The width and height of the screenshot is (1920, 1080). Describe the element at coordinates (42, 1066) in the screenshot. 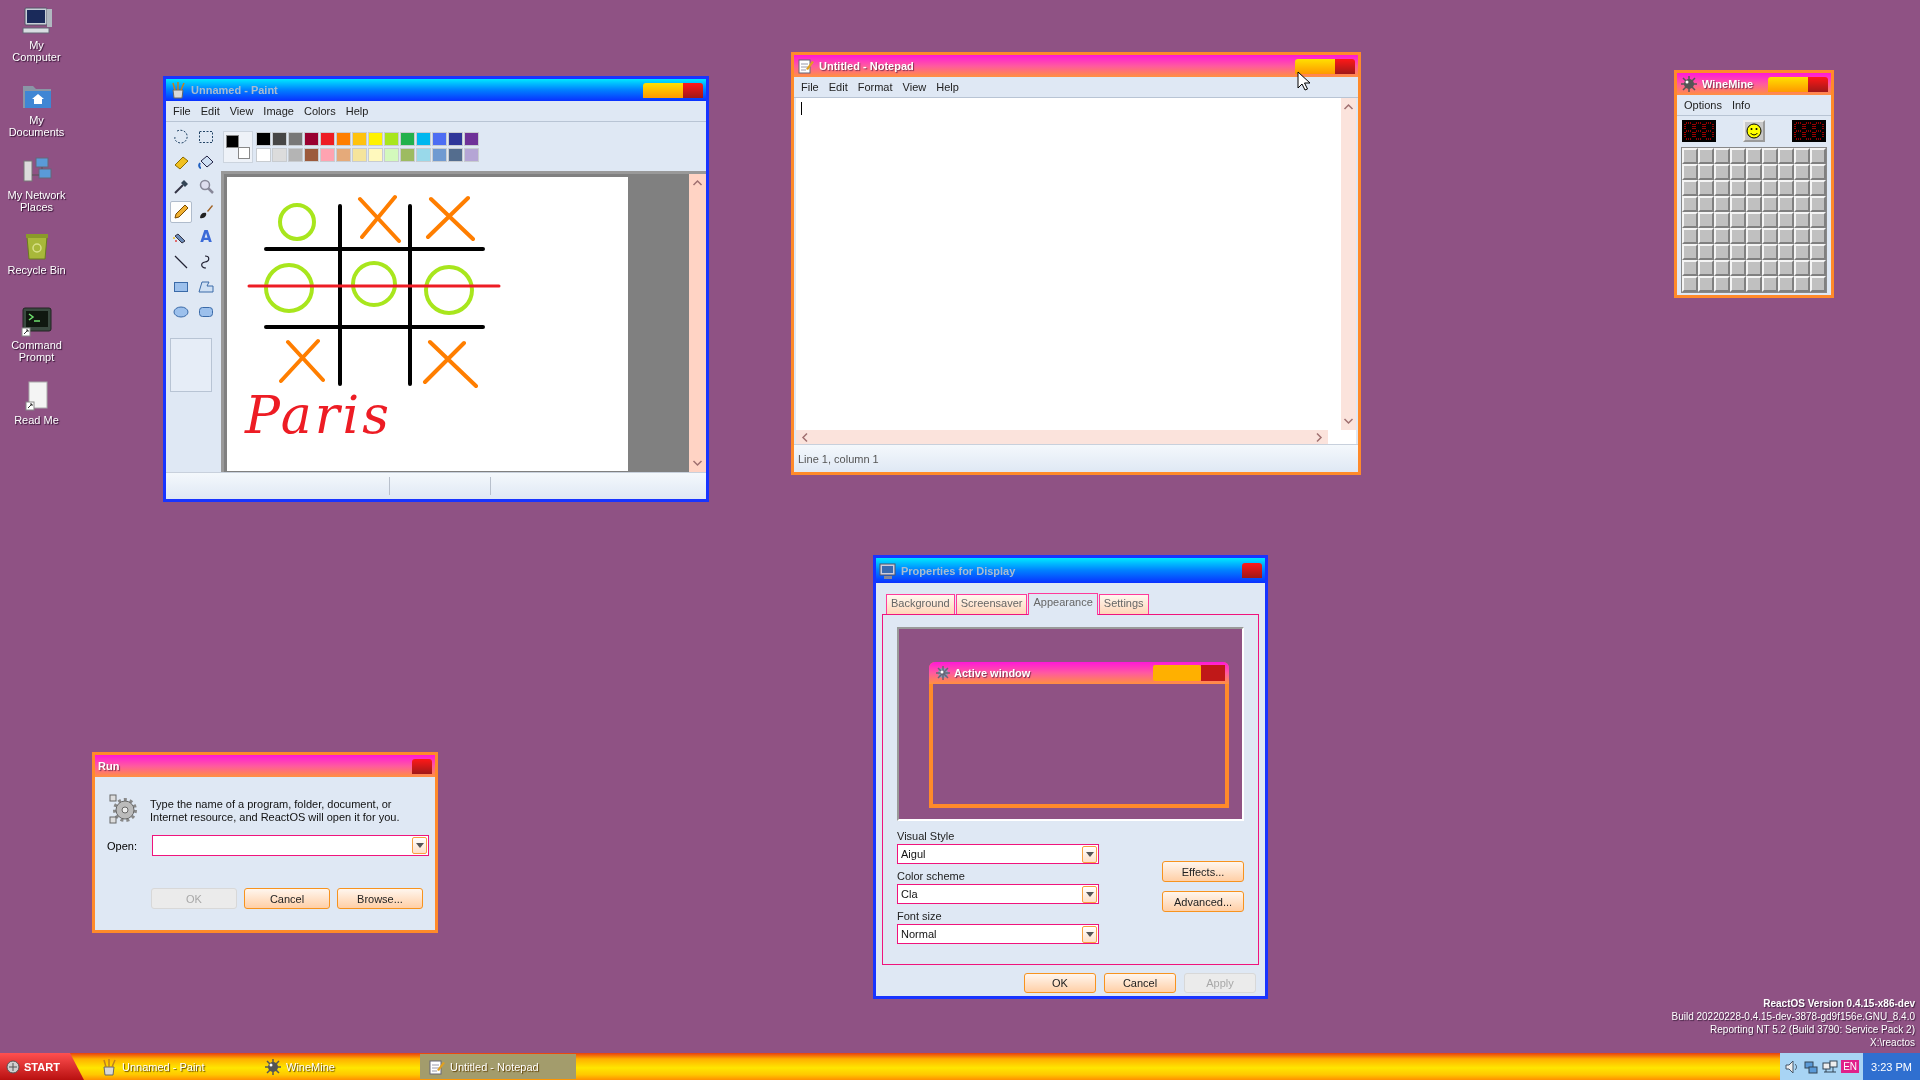

I see `start-button: START` at that location.